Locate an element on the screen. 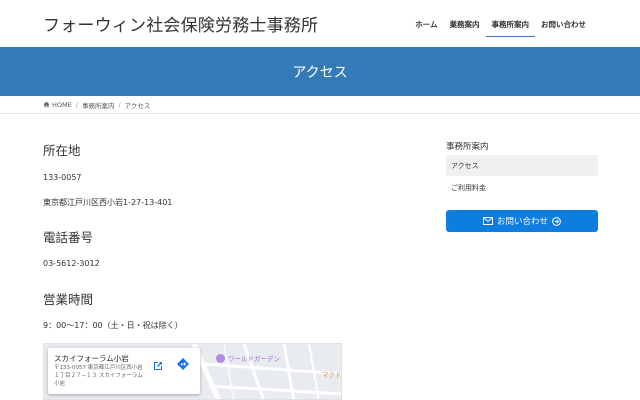 Image resolution: width=640 pixels, height=400 pixels. breadcrumb-item-office: 事務所案内 is located at coordinates (98, 105).